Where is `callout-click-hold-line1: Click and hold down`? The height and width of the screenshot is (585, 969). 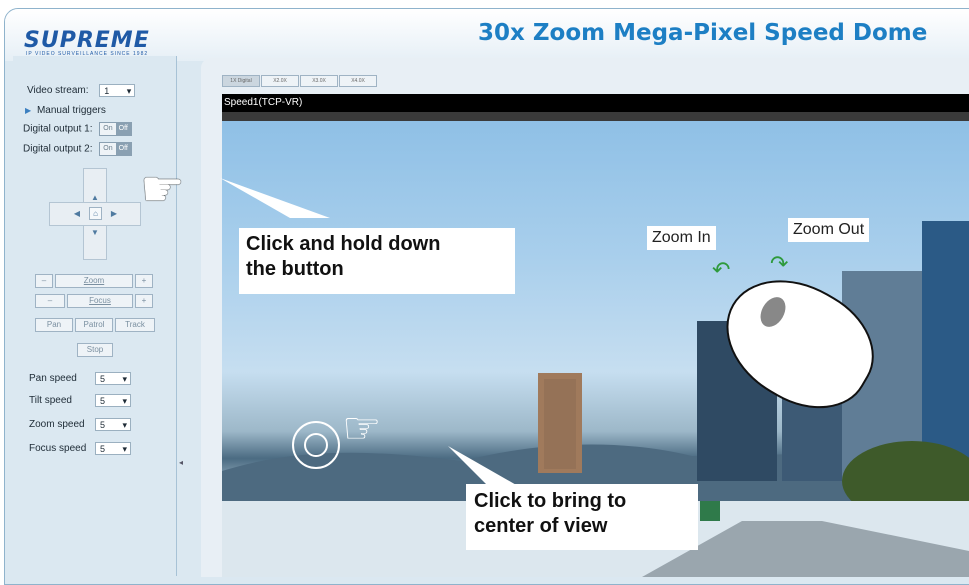
callout-click-hold-line1: Click and hold down is located at coordinates (343, 244).